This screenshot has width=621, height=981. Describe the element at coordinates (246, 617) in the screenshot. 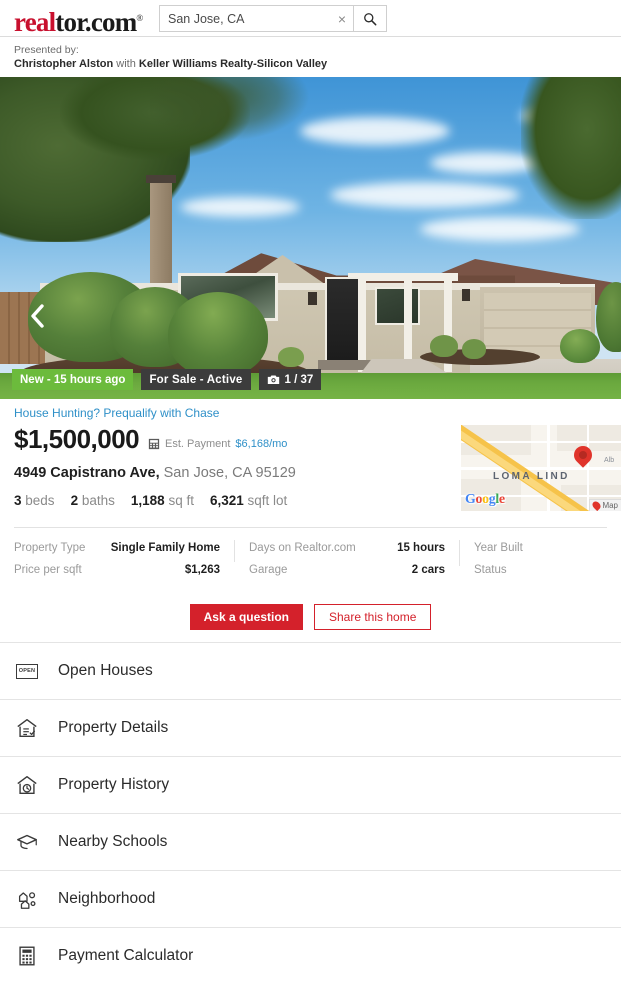

I see `ask-a-question-button: Ask a question` at that location.